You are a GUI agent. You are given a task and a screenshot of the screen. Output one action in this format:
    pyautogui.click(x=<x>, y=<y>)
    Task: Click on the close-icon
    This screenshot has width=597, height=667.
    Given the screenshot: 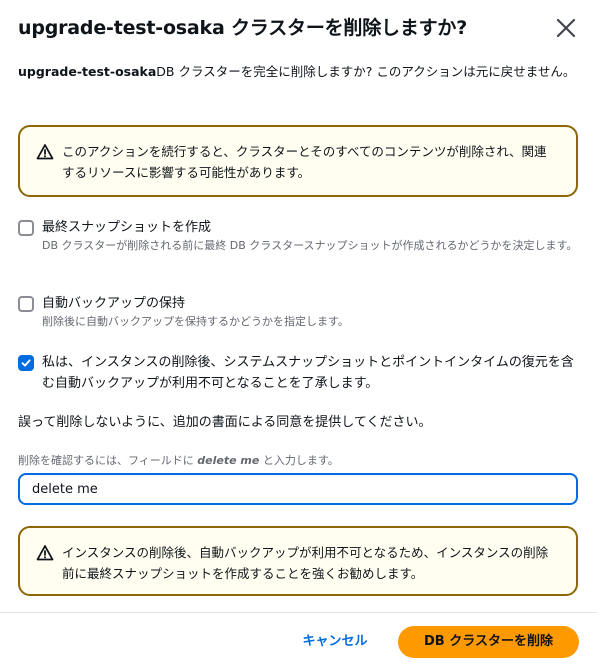 What is the action you would take?
    pyautogui.click(x=566, y=28)
    